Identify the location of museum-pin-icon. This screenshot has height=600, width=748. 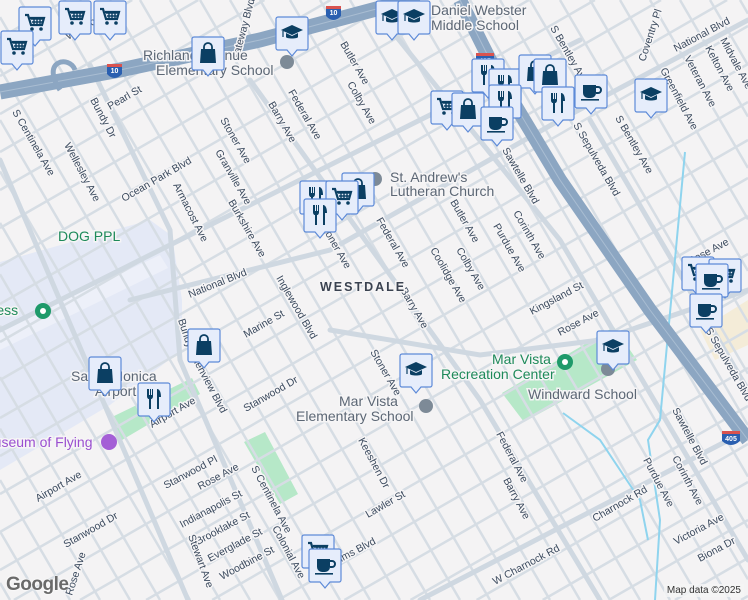
(109, 442).